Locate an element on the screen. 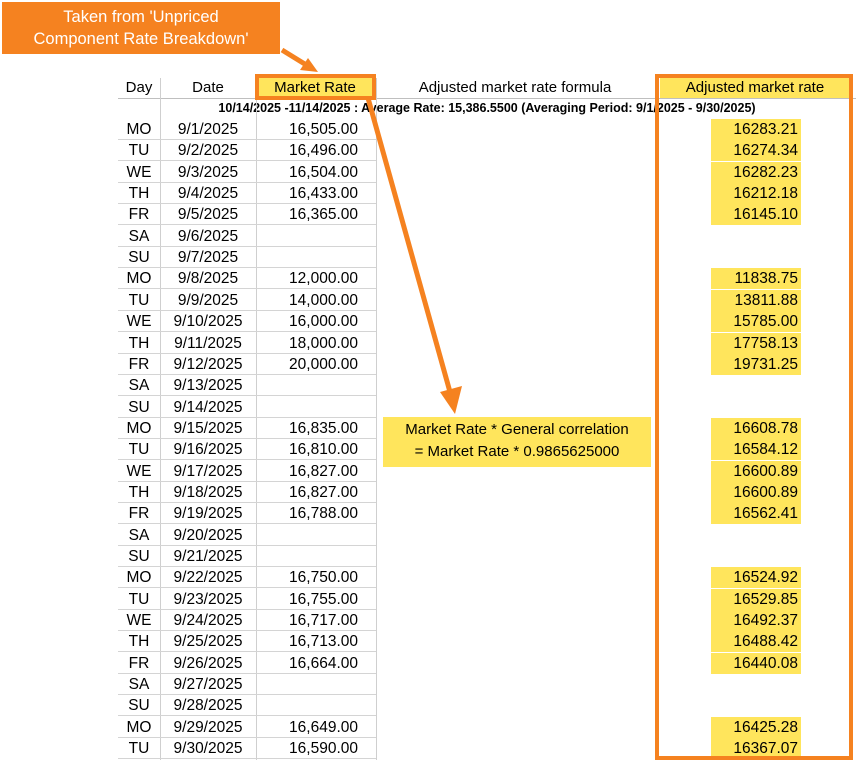 The height and width of the screenshot is (762, 856). formula-arrow is located at coordinates (409, 245).